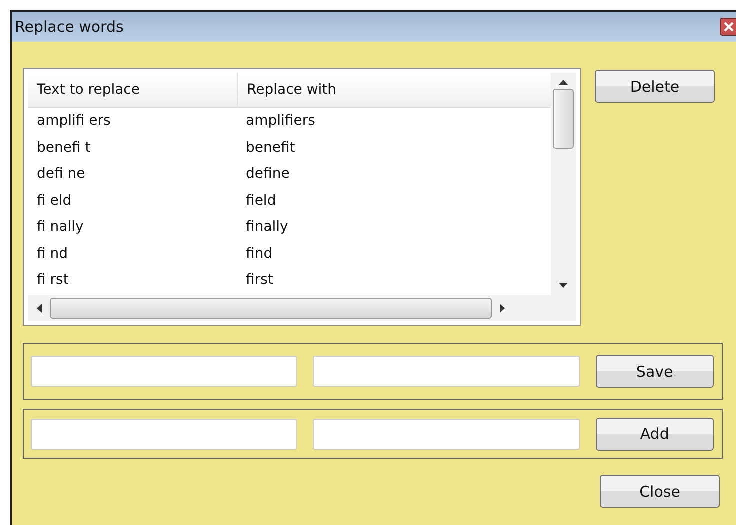 The height and width of the screenshot is (525, 736). I want to click on table-cell-text: define, so click(268, 174).